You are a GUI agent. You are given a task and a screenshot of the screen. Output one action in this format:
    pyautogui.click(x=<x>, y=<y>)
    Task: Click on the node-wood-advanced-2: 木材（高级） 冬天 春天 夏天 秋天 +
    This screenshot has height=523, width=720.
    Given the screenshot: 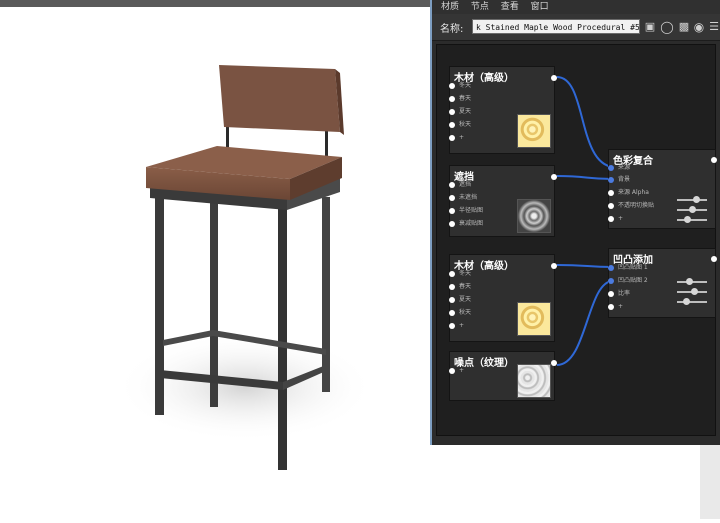 What is the action you would take?
    pyautogui.click(x=503, y=298)
    